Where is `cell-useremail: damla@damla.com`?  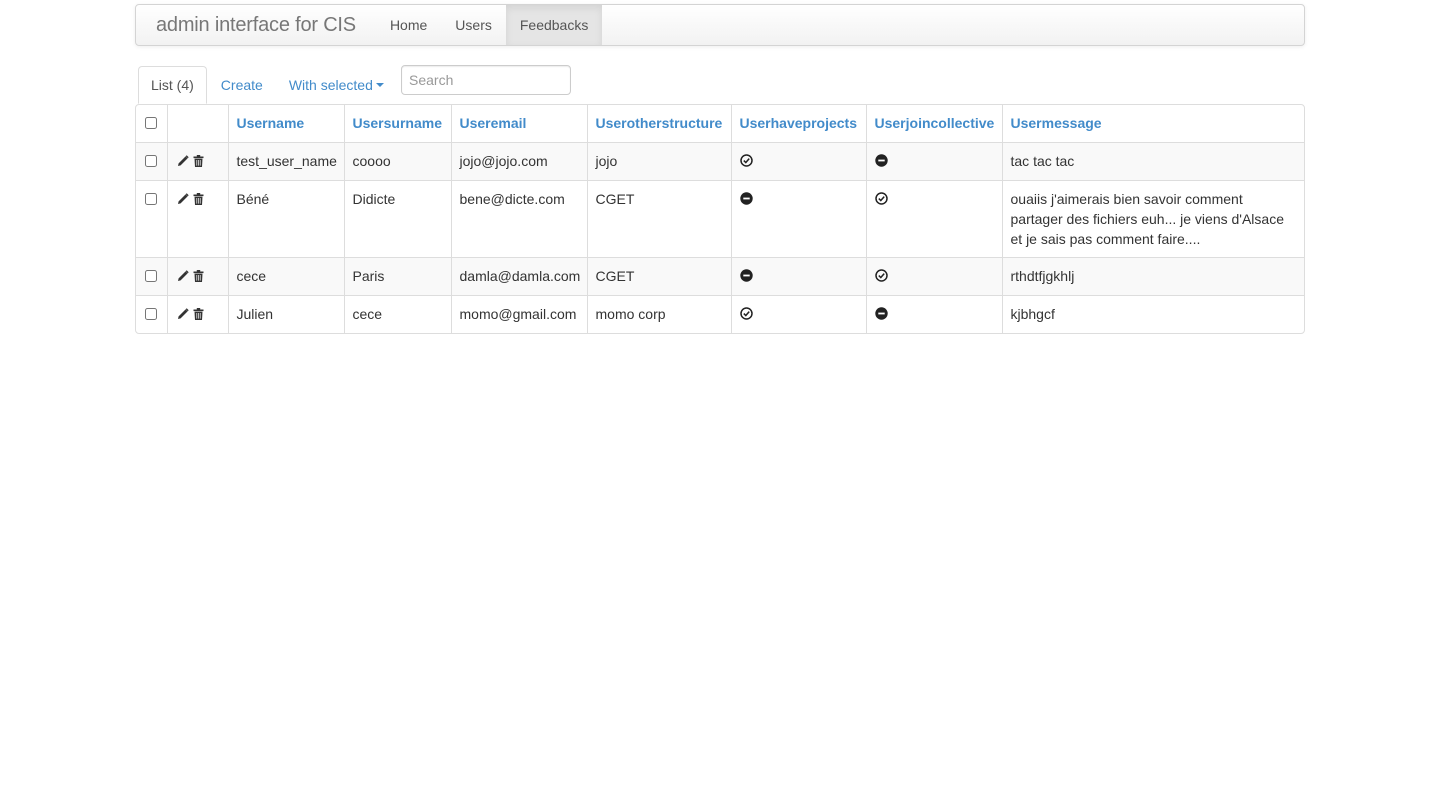 cell-useremail: damla@damla.com is located at coordinates (518, 276).